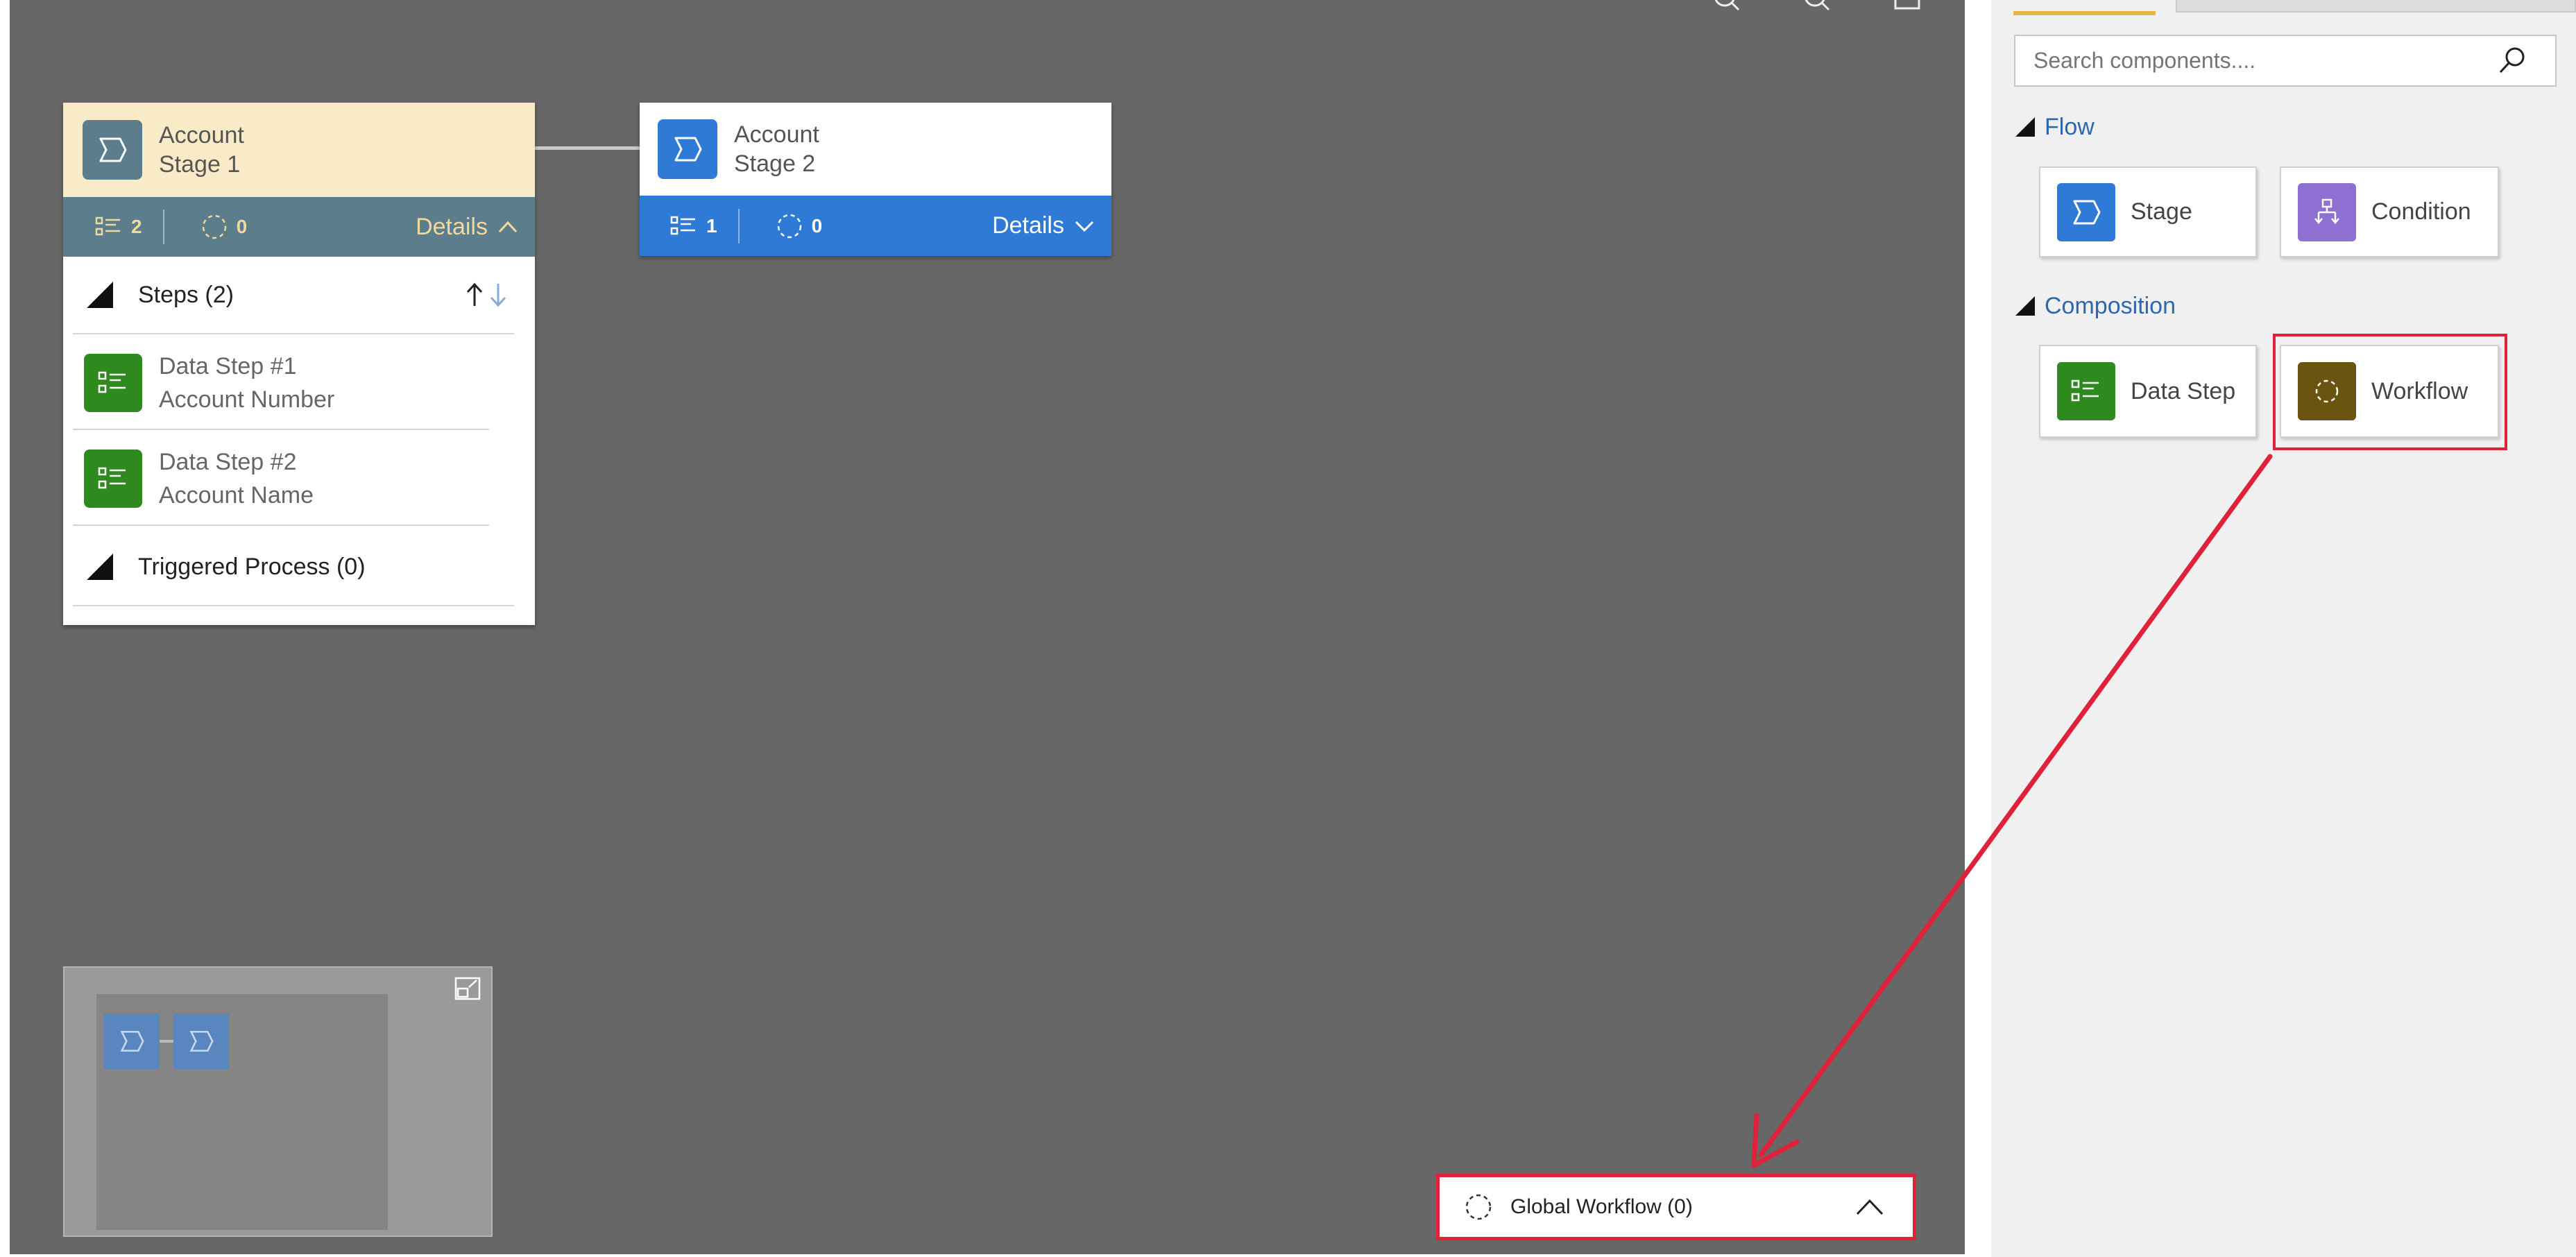 The height and width of the screenshot is (1257, 2576). Describe the element at coordinates (498, 295) in the screenshot. I see `sort-down-icon` at that location.